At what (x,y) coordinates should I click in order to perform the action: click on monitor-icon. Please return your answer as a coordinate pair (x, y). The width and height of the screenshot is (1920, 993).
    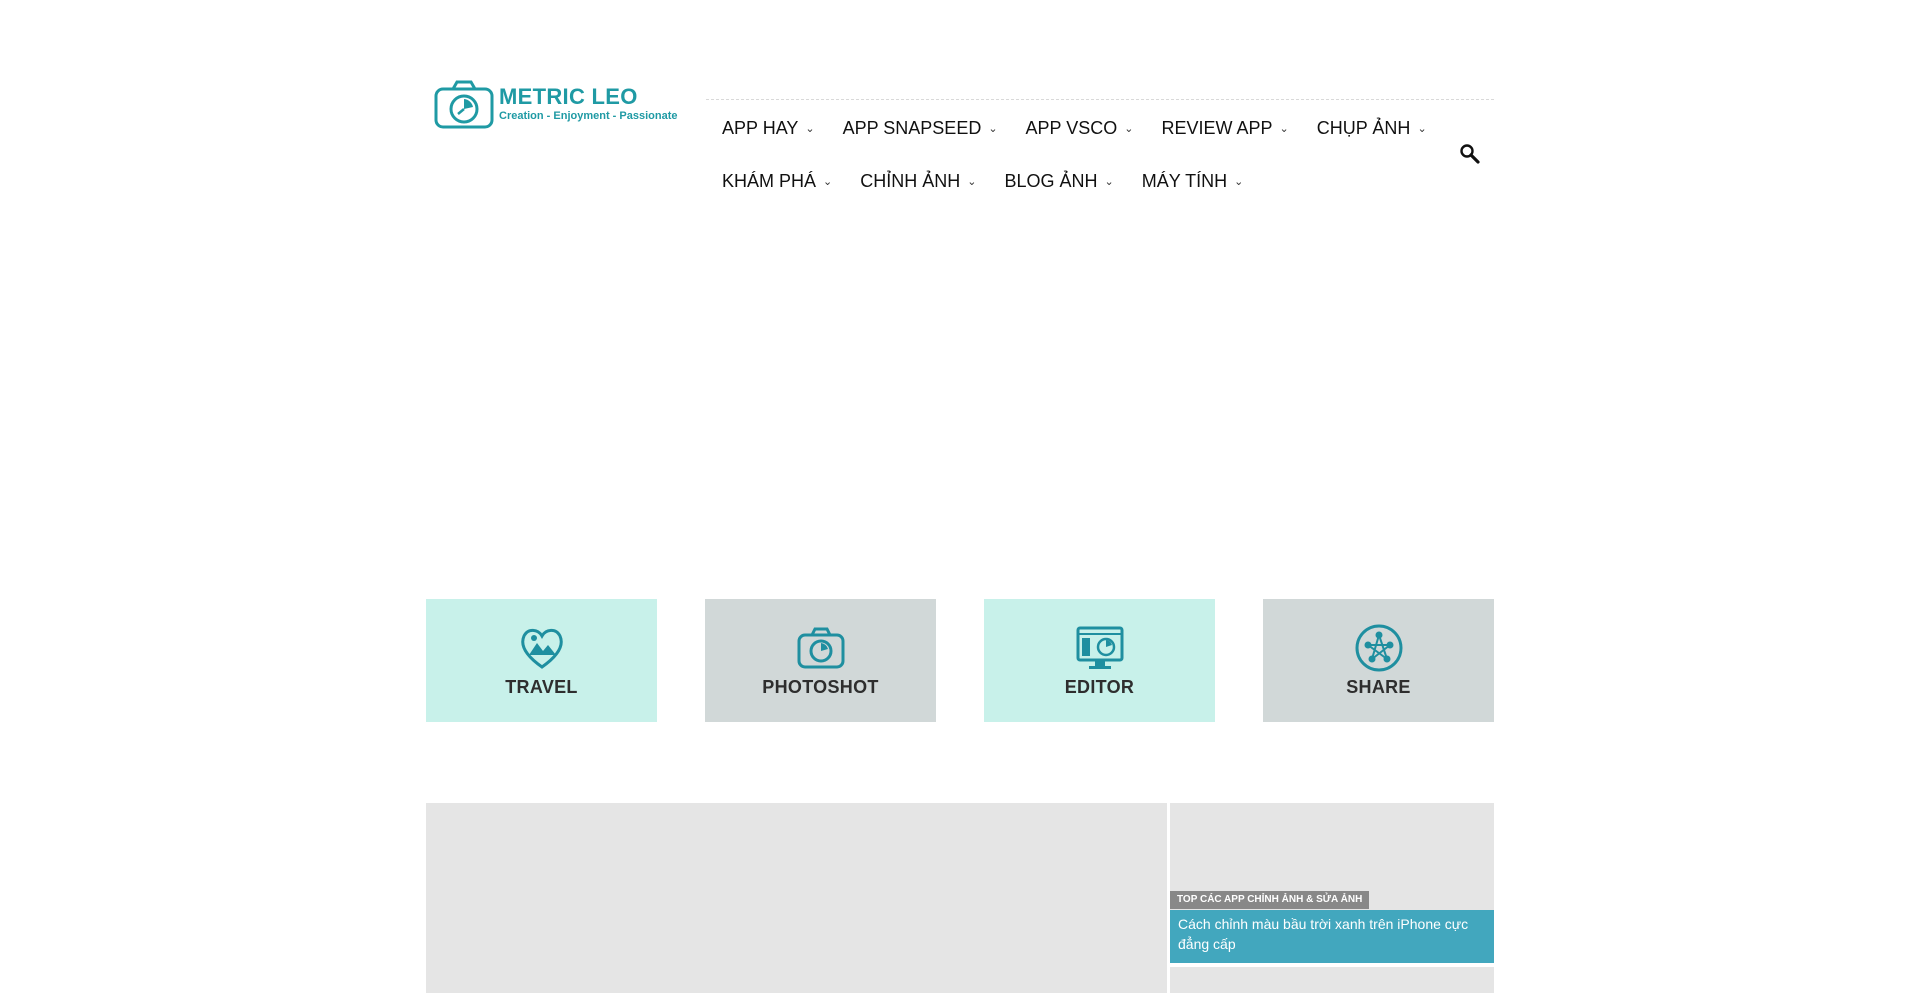
    Looking at the image, I should click on (1099, 647).